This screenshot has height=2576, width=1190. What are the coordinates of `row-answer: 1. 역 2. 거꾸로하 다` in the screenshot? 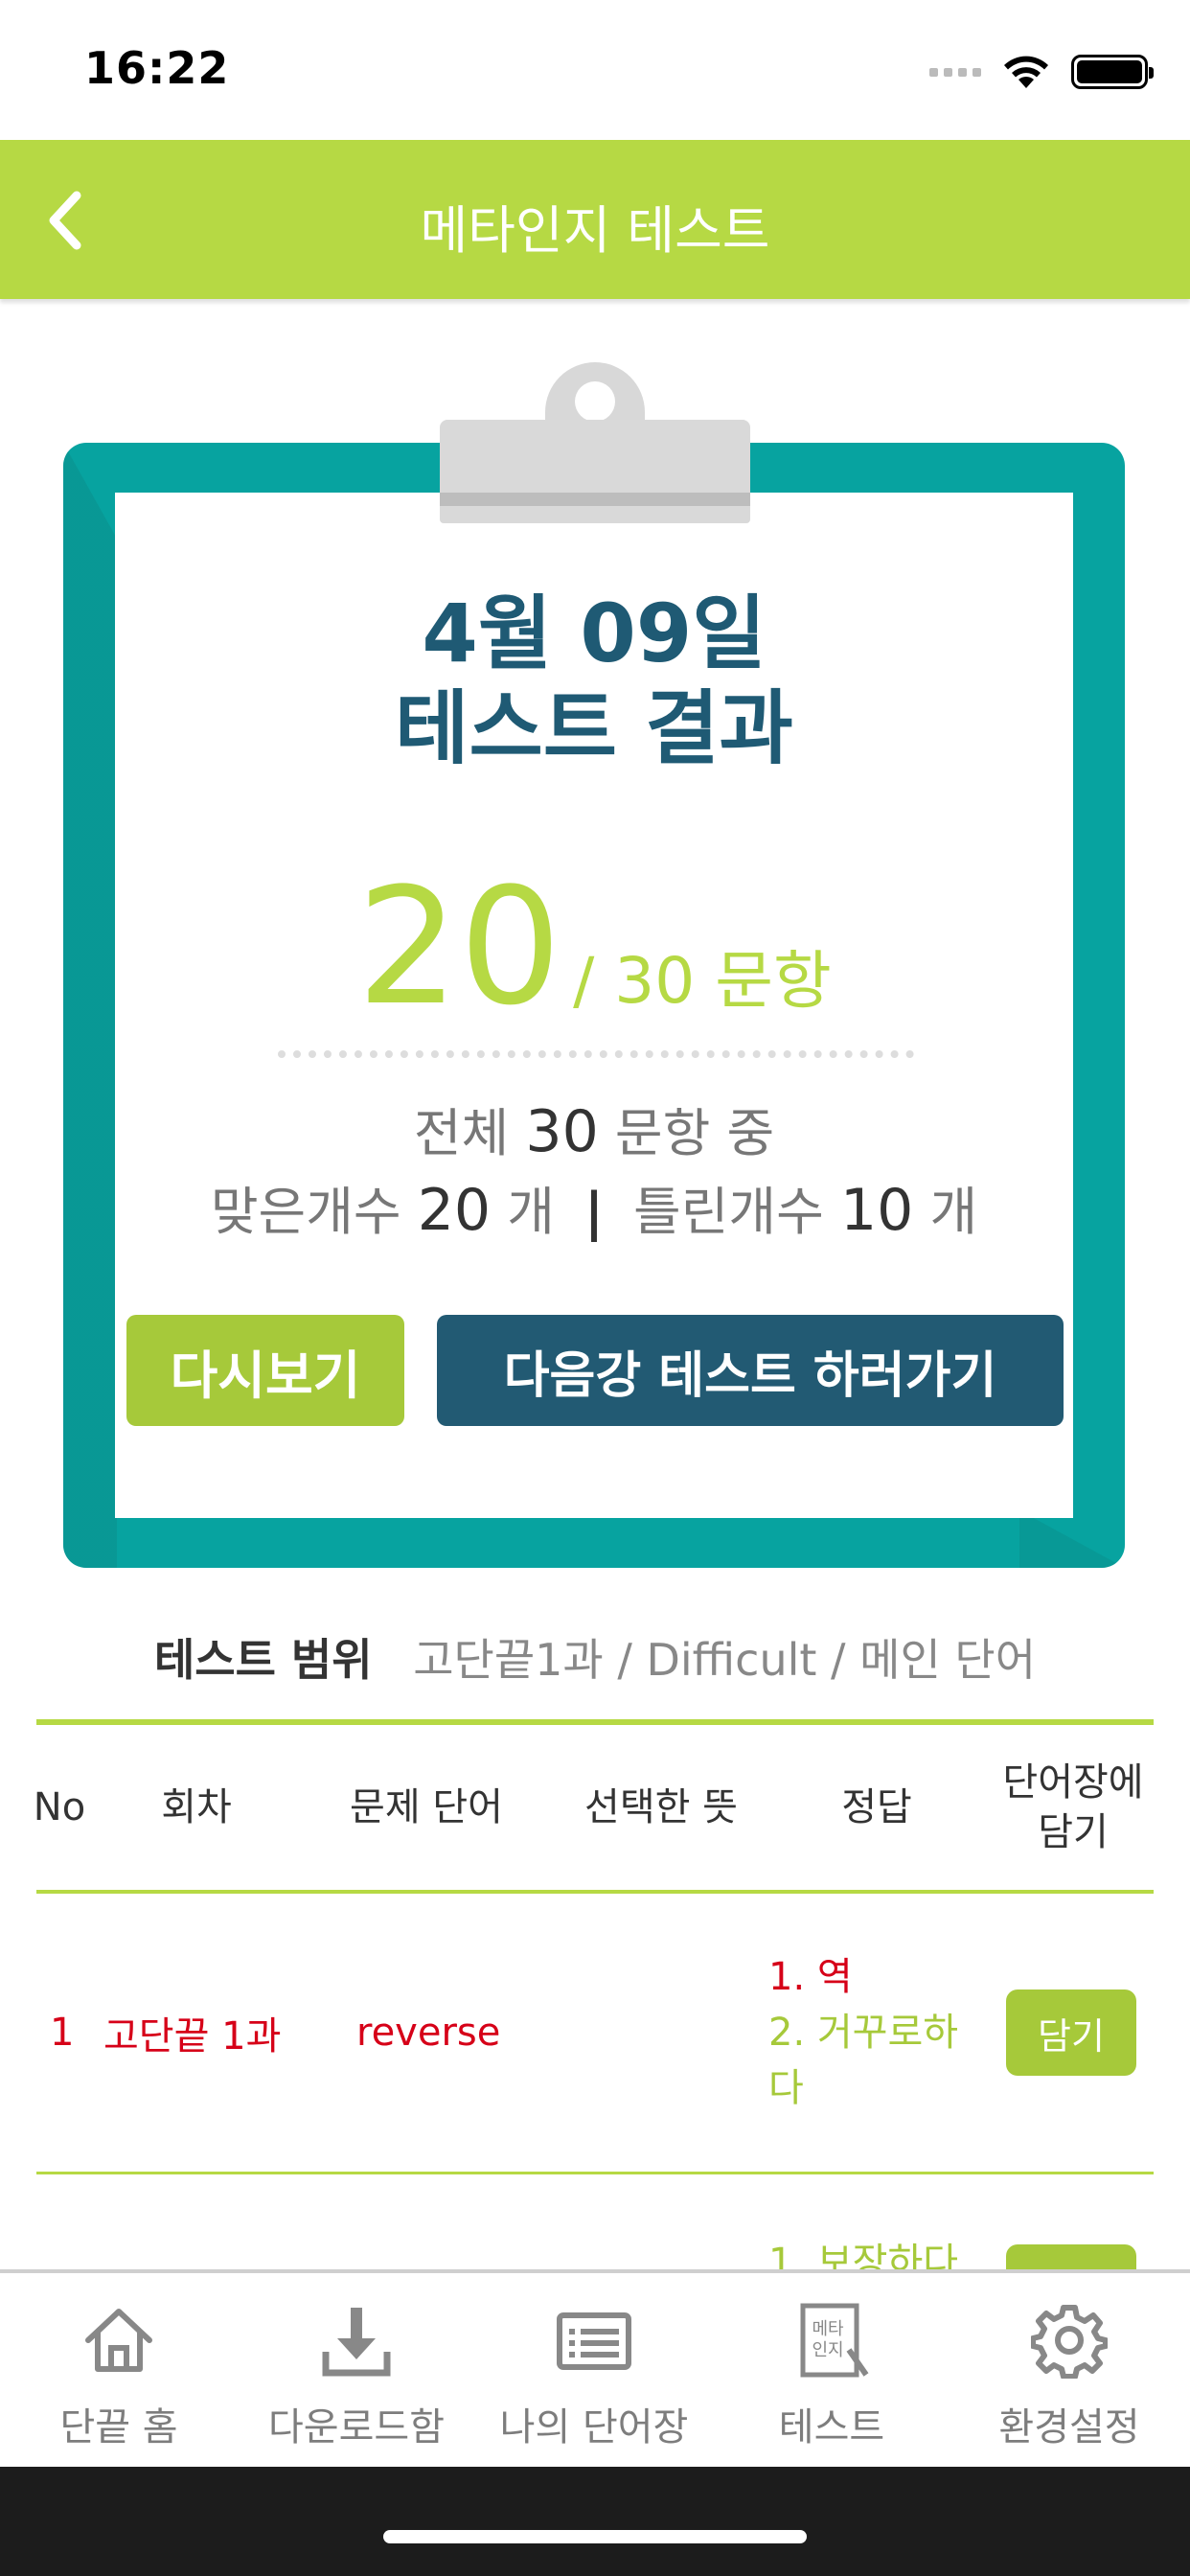 It's located at (864, 2032).